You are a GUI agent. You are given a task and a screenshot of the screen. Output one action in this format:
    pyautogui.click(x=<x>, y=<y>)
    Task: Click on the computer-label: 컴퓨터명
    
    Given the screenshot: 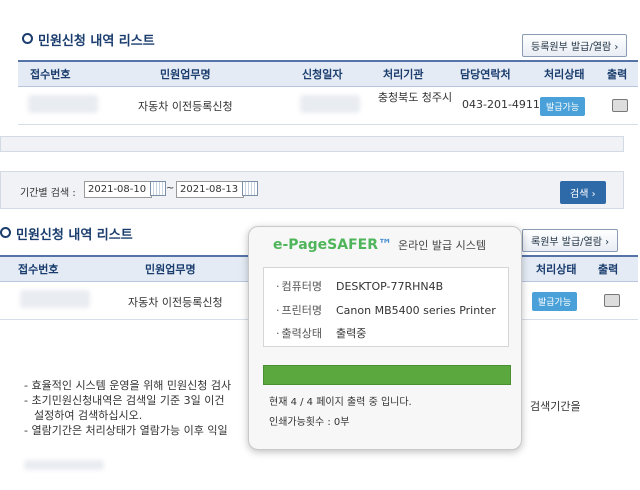 What is the action you would take?
    pyautogui.click(x=306, y=286)
    